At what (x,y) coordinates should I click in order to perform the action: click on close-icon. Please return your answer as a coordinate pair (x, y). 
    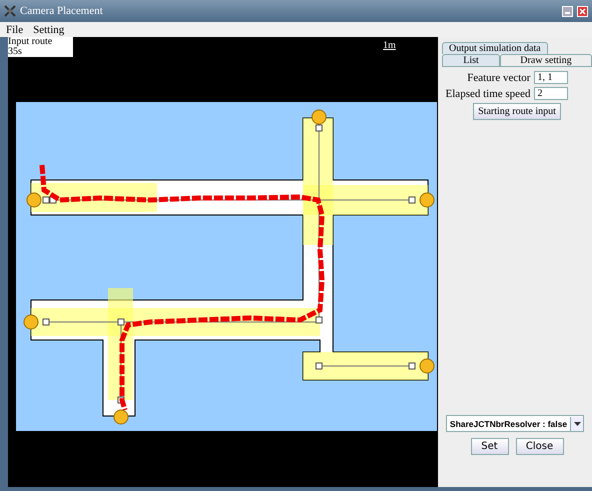
    Looking at the image, I should click on (582, 11).